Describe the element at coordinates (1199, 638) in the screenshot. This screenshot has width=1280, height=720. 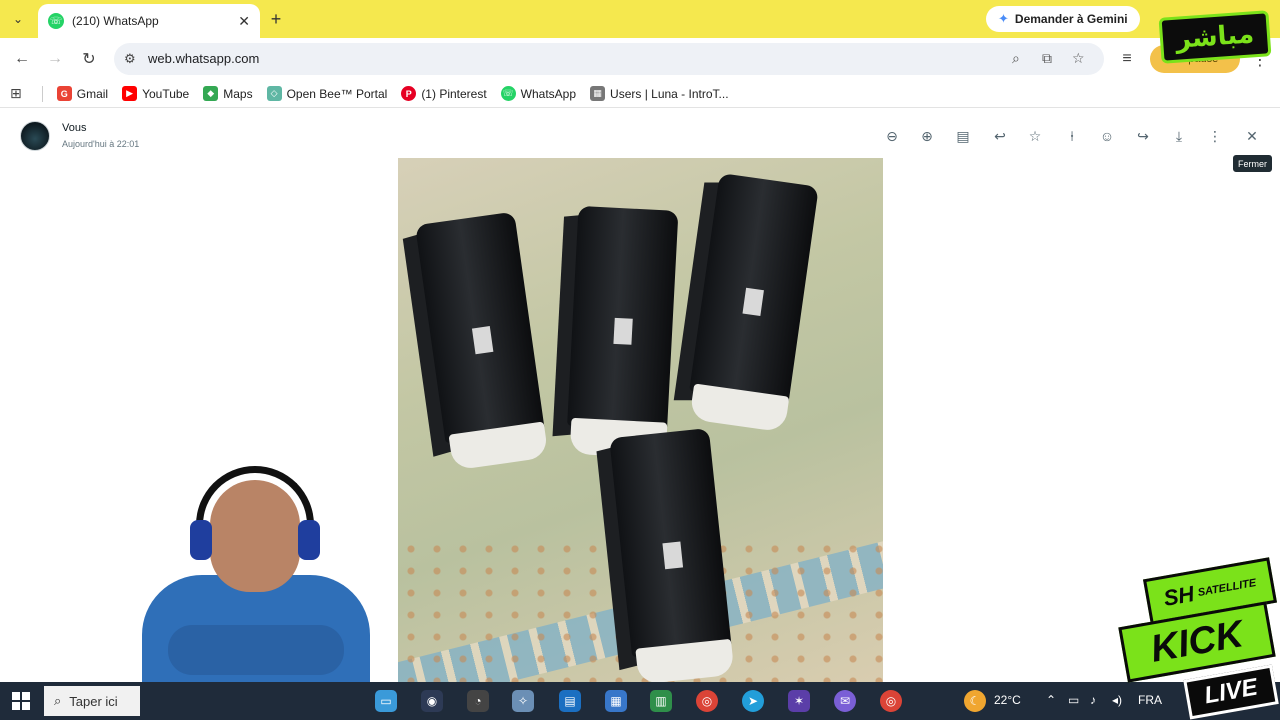
I see `kick-live-logo: SH SATELLITE KICK LIVE` at that location.